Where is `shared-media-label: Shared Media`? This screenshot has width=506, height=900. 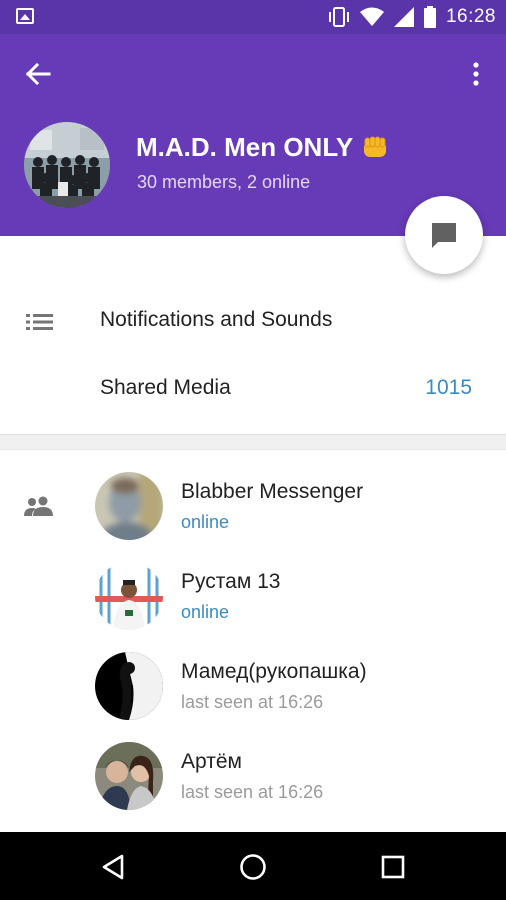 shared-media-label: Shared Media is located at coordinates (165, 387).